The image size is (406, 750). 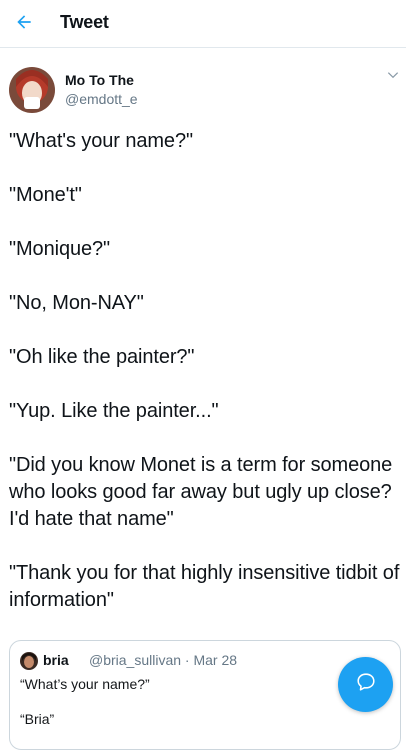 I want to click on arrow-left-icon, so click(x=24, y=24).